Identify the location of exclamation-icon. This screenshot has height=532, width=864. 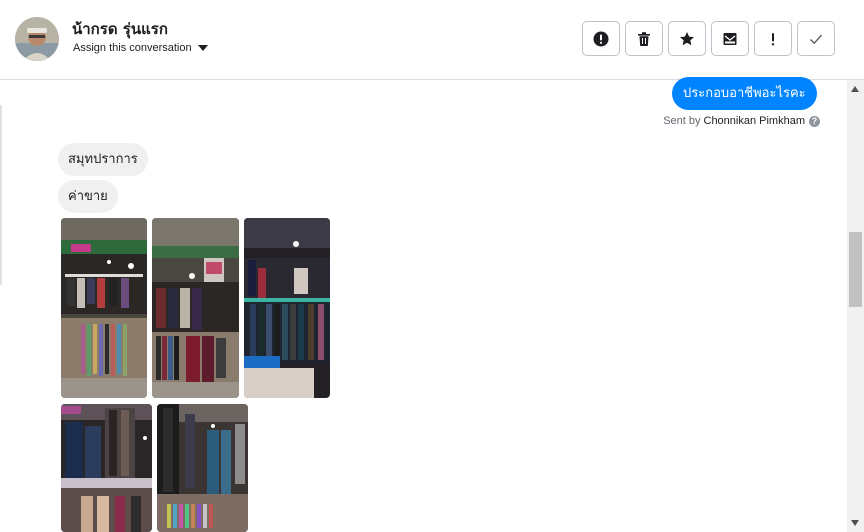
(773, 38).